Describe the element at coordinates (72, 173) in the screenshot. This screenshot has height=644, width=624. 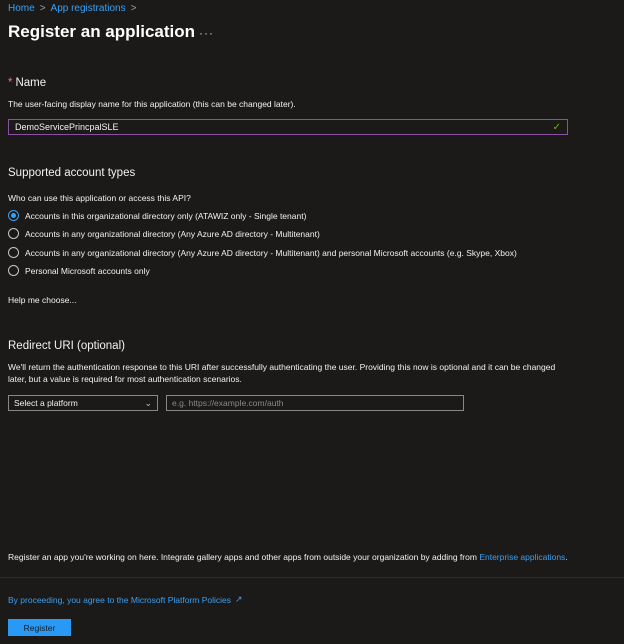
I see `account-types-heading: Supported account types` at that location.